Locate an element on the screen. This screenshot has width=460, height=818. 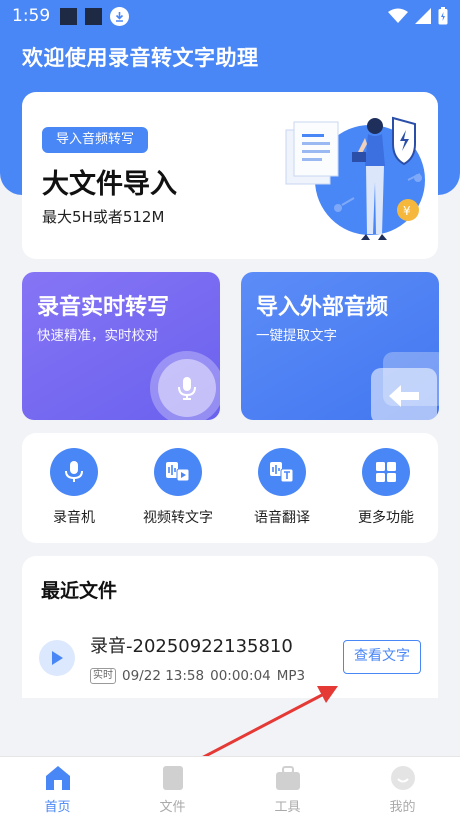
file-icon is located at coordinates (172, 778).